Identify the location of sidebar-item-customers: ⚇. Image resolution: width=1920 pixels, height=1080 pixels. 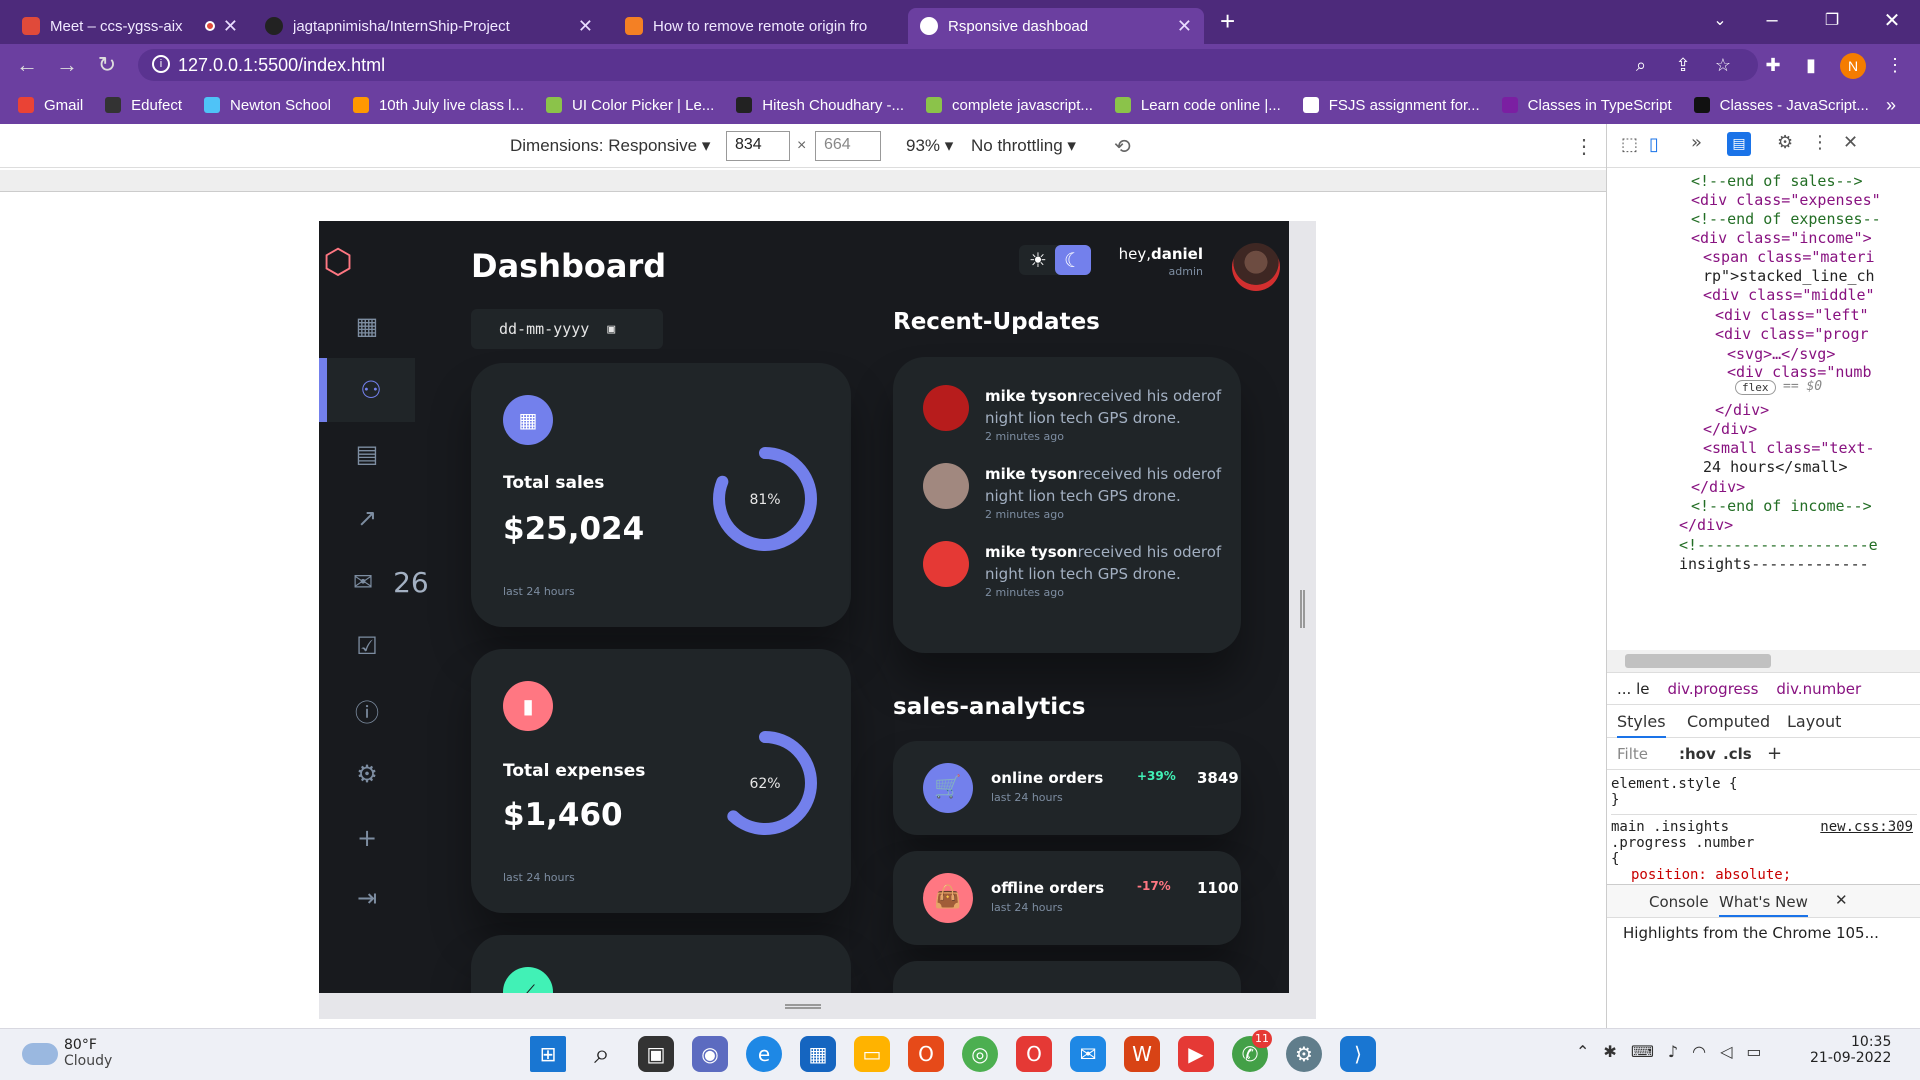
(367, 390).